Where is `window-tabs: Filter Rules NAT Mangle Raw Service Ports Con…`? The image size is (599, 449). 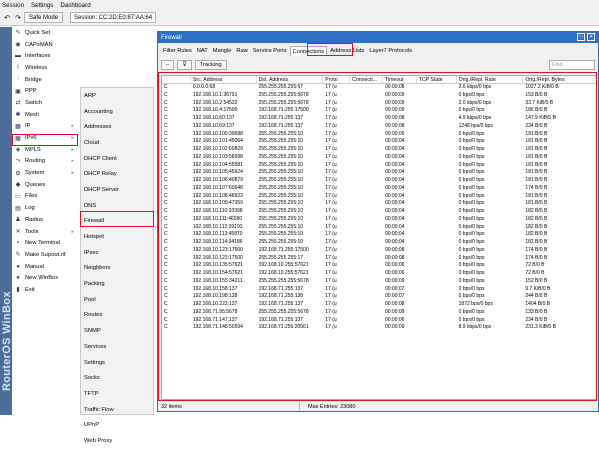
window-tabs: Filter Rules NAT Mangle Raw Service Ports Con… is located at coordinates (378, 50).